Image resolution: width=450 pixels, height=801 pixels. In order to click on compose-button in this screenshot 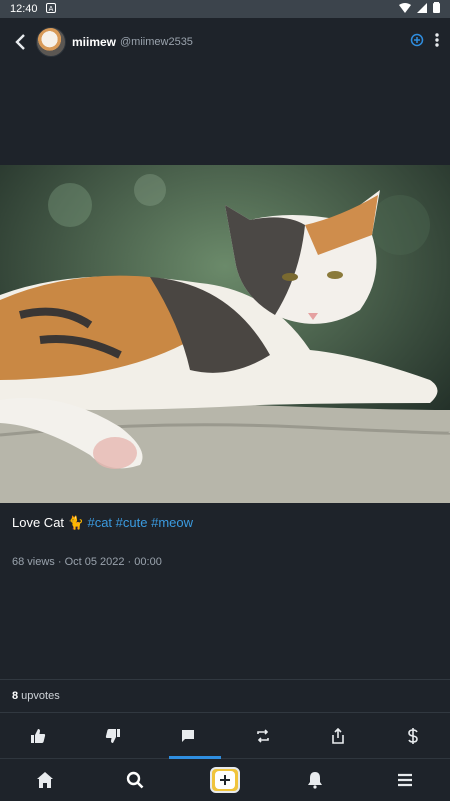, I will do `click(225, 780)`.